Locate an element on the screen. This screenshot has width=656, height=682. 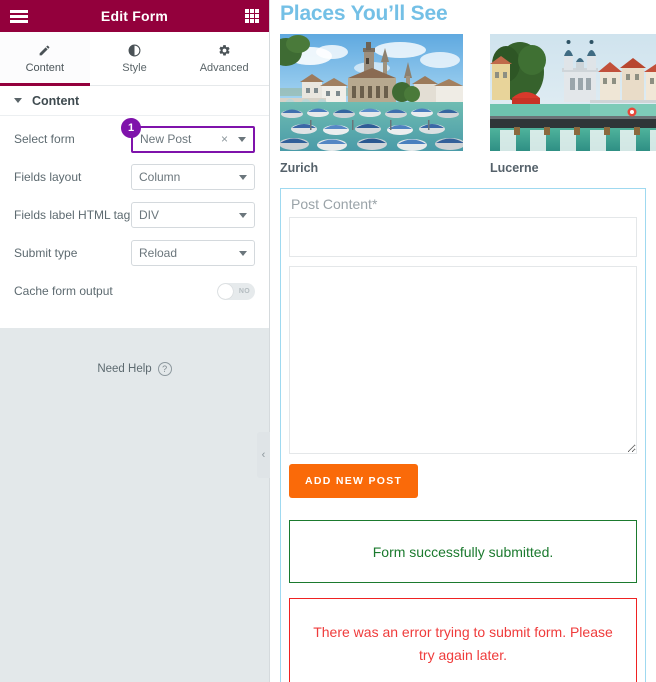
control-row-fields-label-tag: Fields label HTML tag DIV is located at coordinates (134, 215).